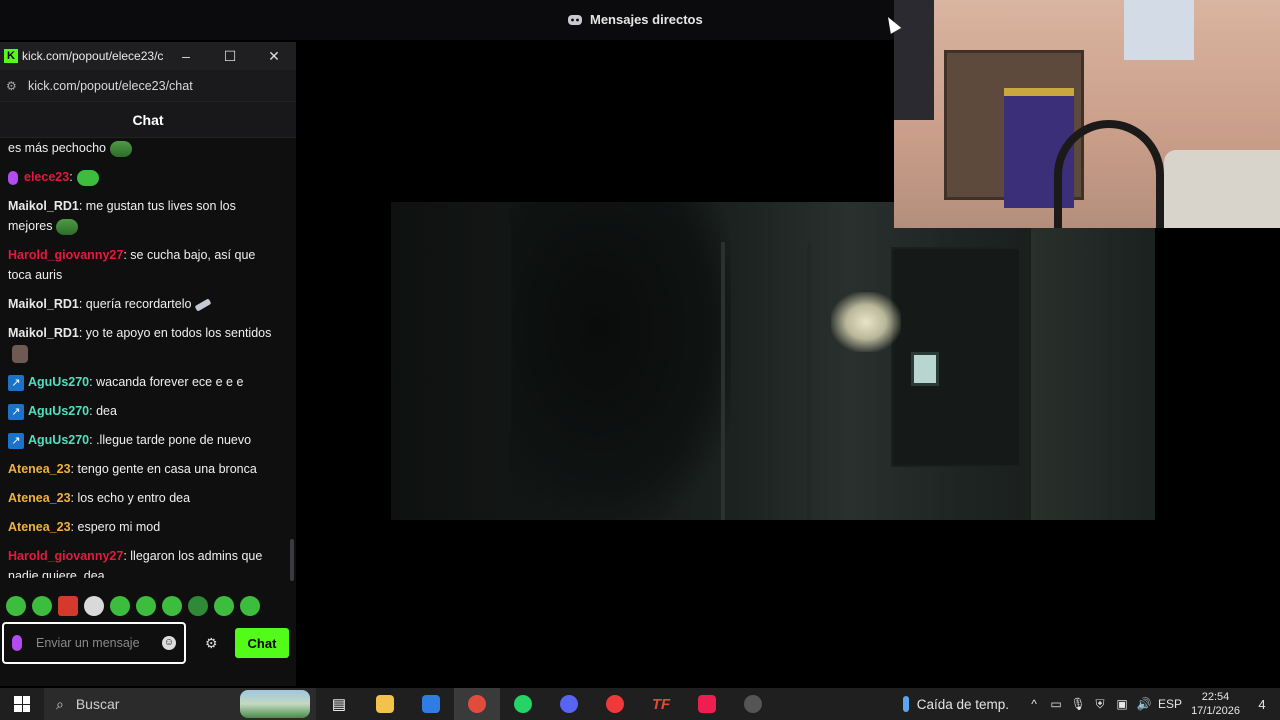 This screenshot has width=1280, height=720. Describe the element at coordinates (1144, 704) in the screenshot. I see `volume-icon: 🔊` at that location.